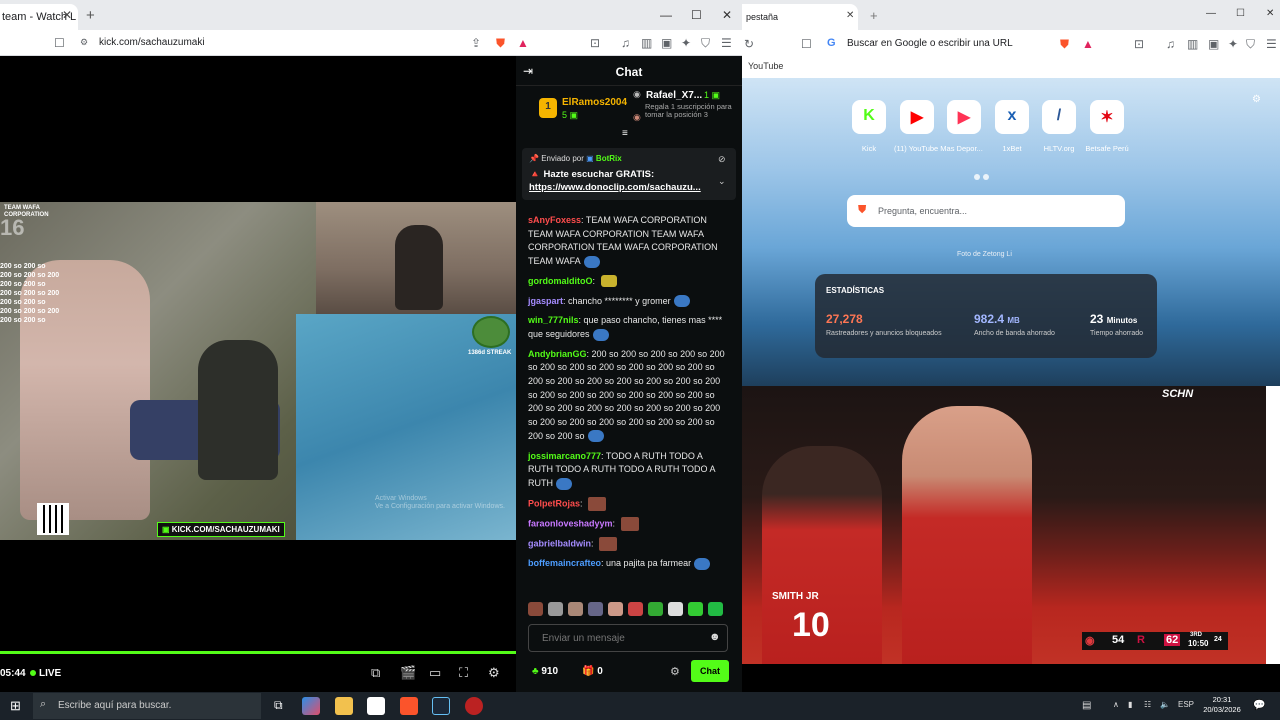 Image resolution: width=1280 pixels, height=720 pixels. Describe the element at coordinates (435, 673) in the screenshot. I see `theater-mode-icon: ▭` at that location.